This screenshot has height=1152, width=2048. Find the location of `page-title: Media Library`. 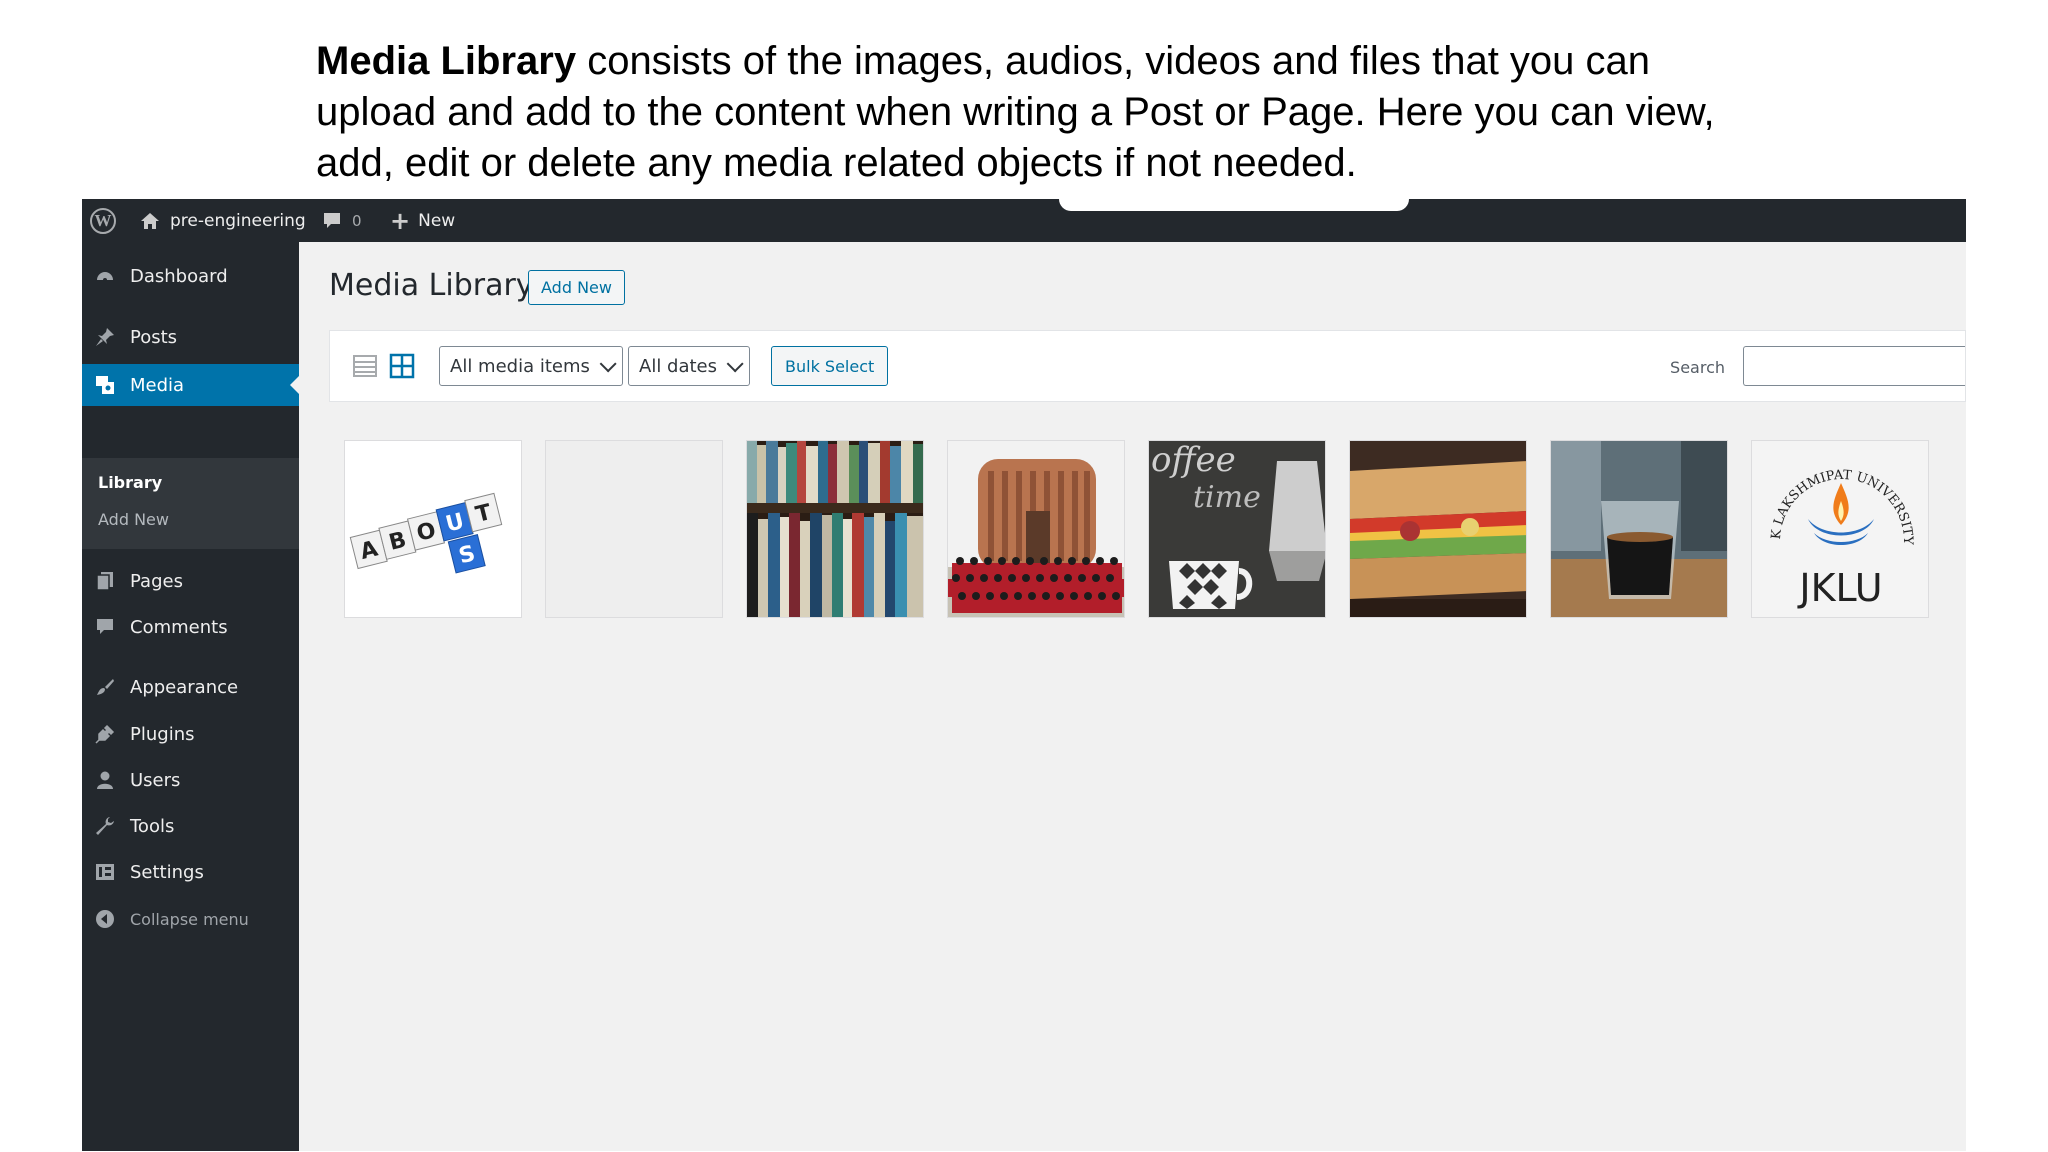

page-title: Media Library is located at coordinates (431, 285).